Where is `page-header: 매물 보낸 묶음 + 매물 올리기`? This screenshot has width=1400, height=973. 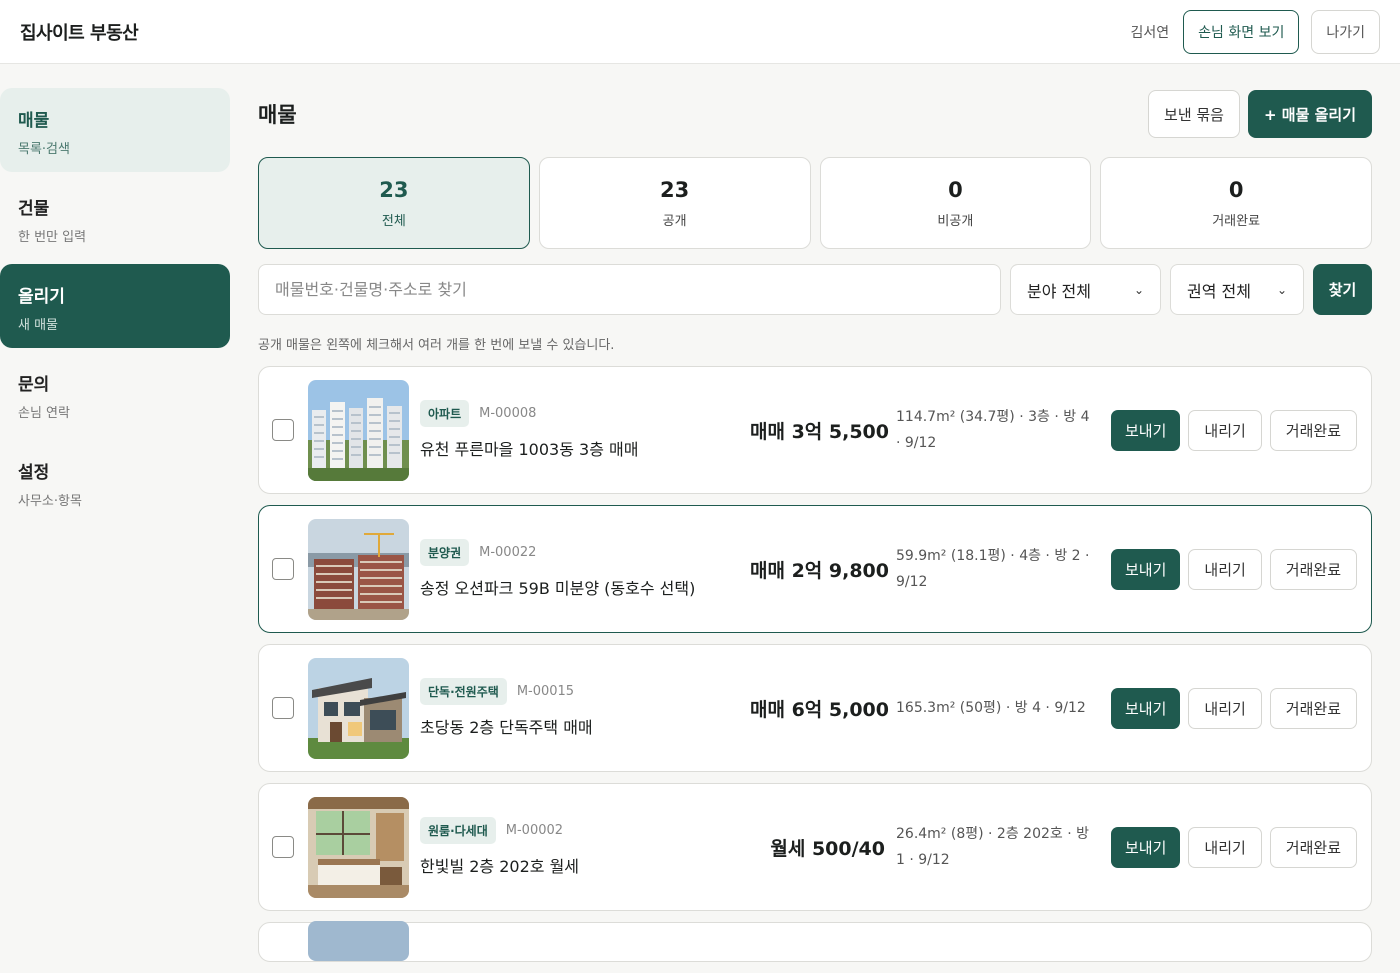
page-header: 매물 보낸 묶음 + 매물 올리기 is located at coordinates (815, 114).